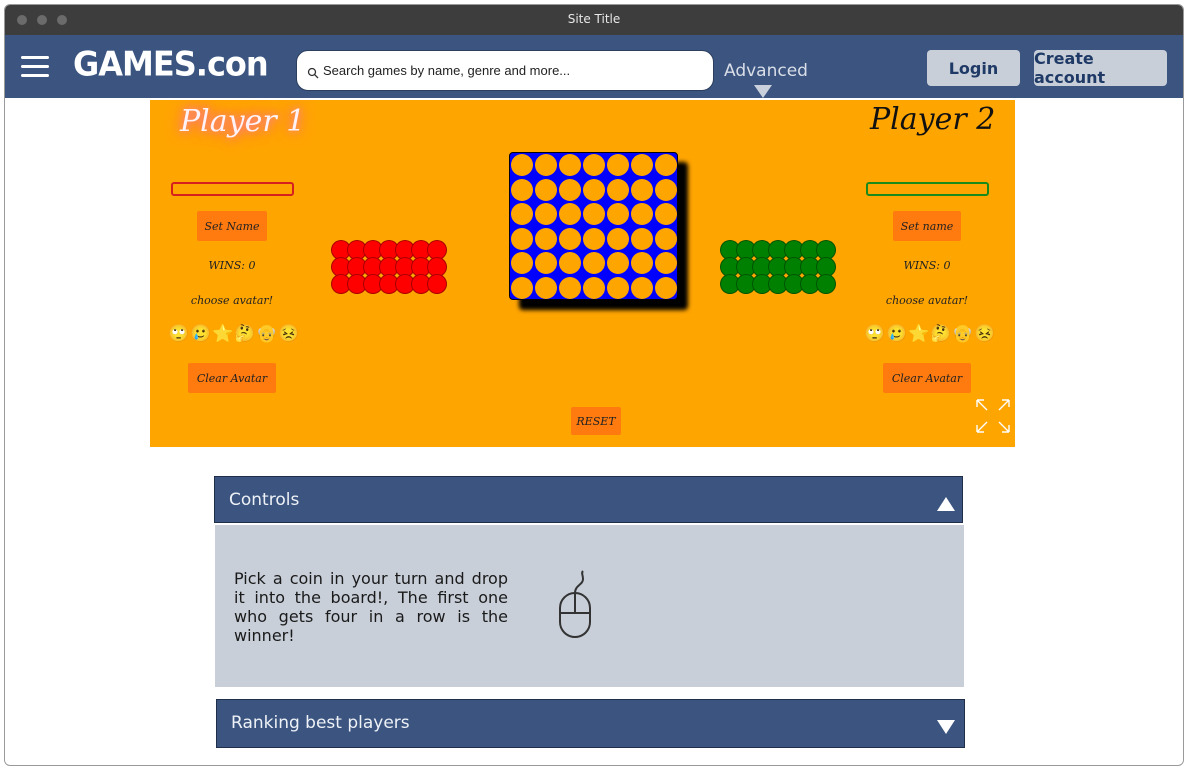  I want to click on menu-icon, so click(35, 67).